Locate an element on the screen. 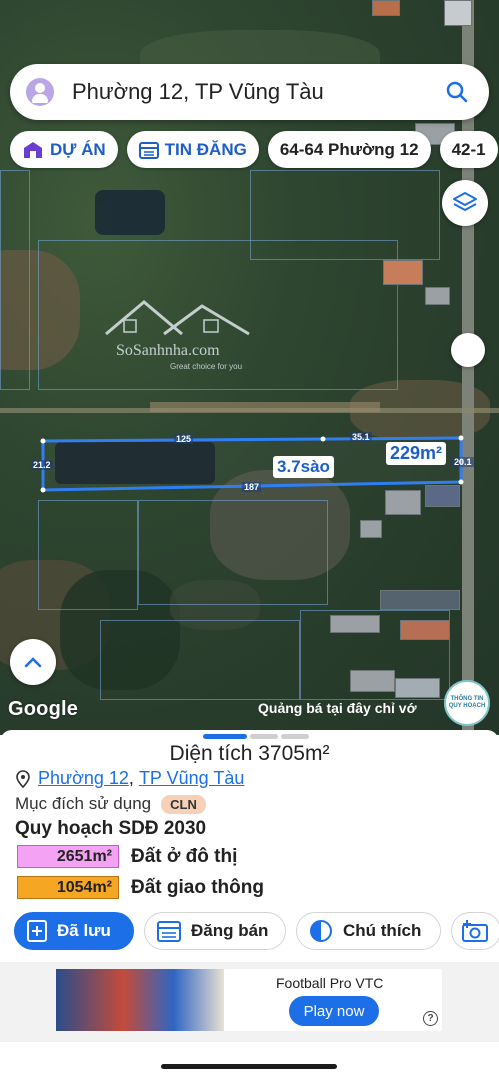  saved-button: Đã lưu is located at coordinates (74, 931).